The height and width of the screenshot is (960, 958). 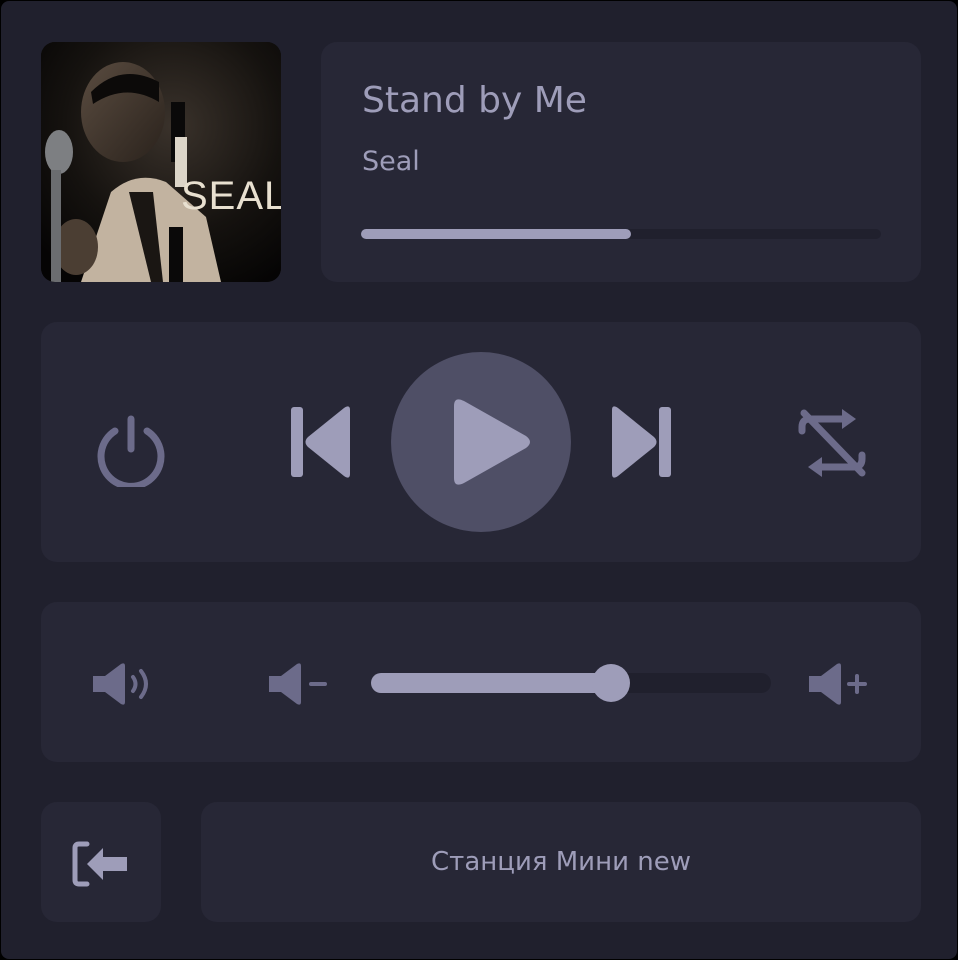 I want to click on volume-slider-fill, so click(x=491, y=683).